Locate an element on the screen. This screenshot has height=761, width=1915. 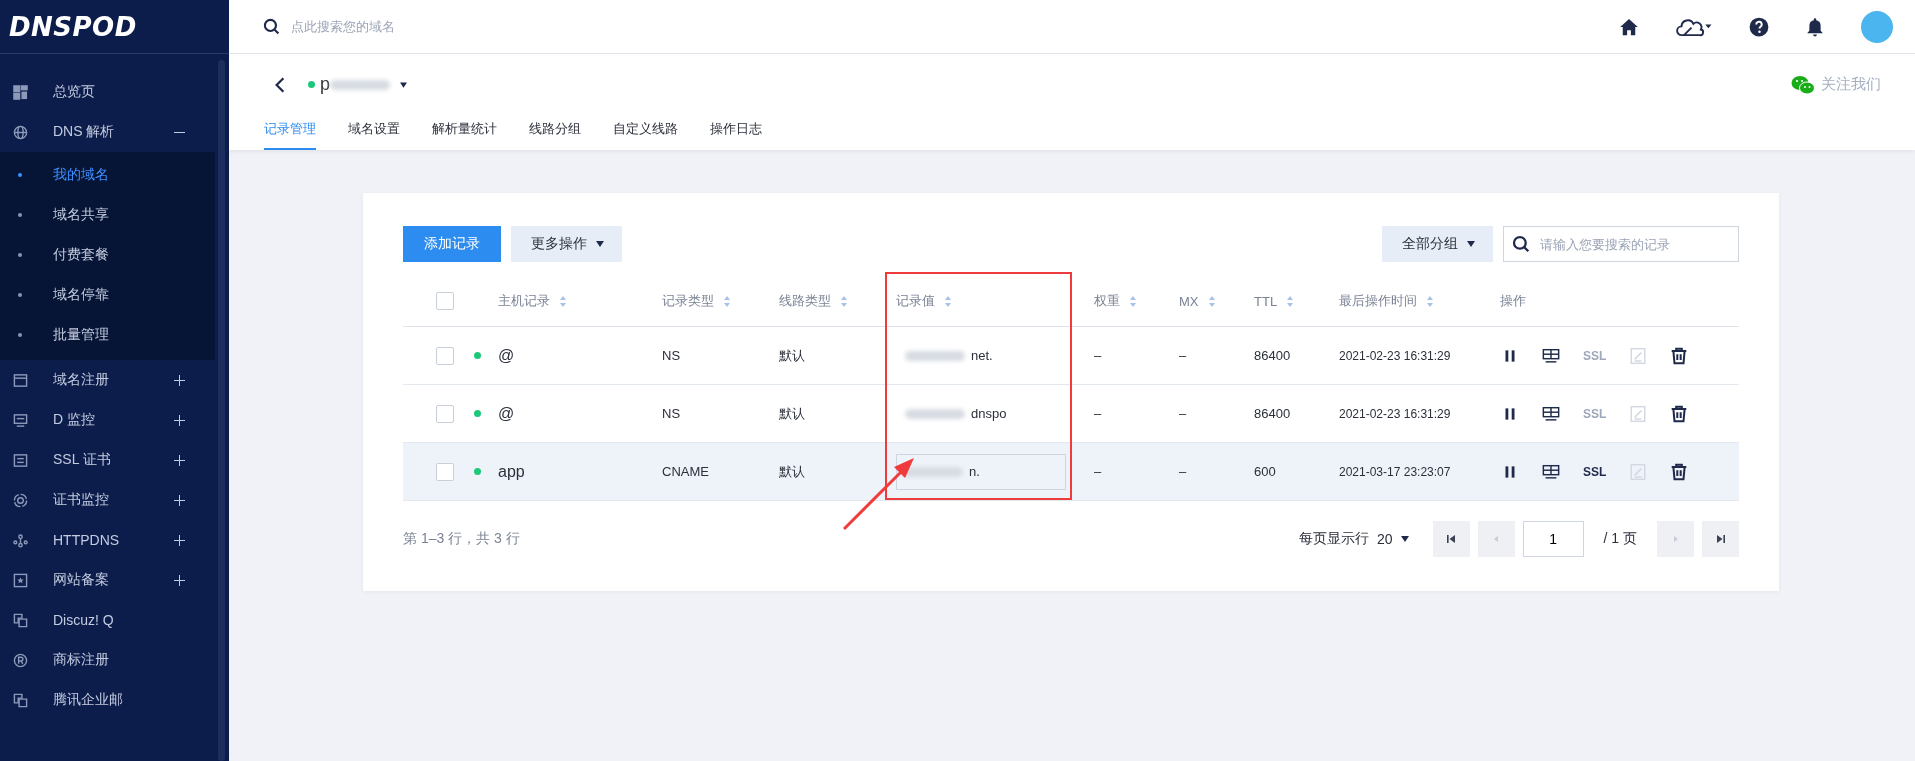
target-icon is located at coordinates (20, 500).